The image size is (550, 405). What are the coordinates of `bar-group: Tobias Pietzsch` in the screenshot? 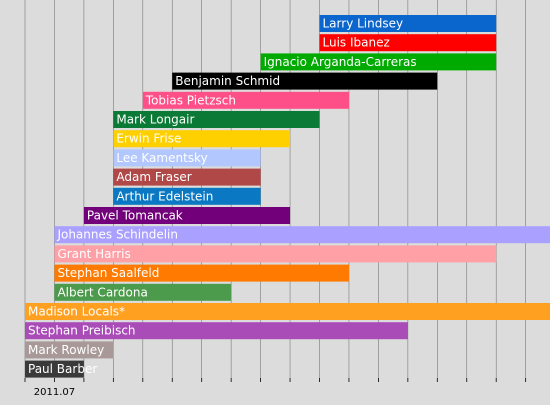 It's located at (245, 100).